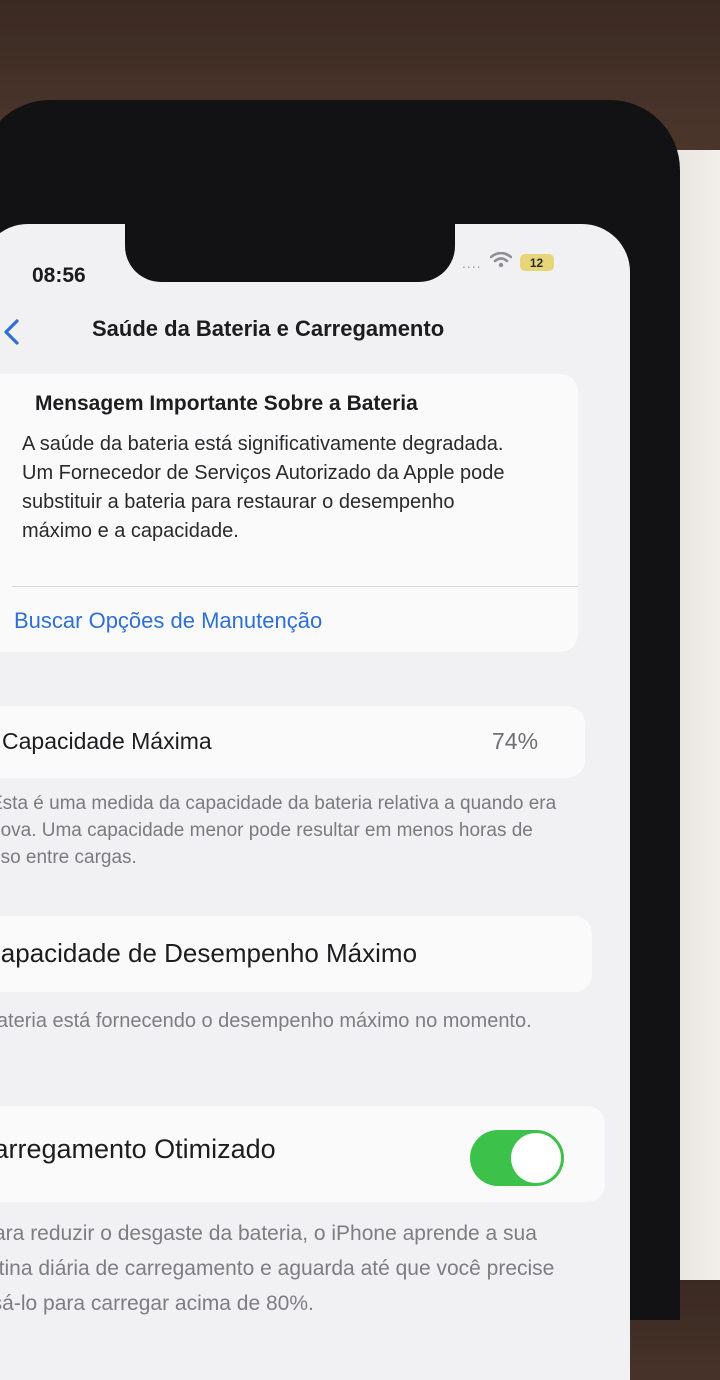  What do you see at coordinates (168, 621) in the screenshot?
I see `service-options-link: Buscar Opções de Manutenção` at bounding box center [168, 621].